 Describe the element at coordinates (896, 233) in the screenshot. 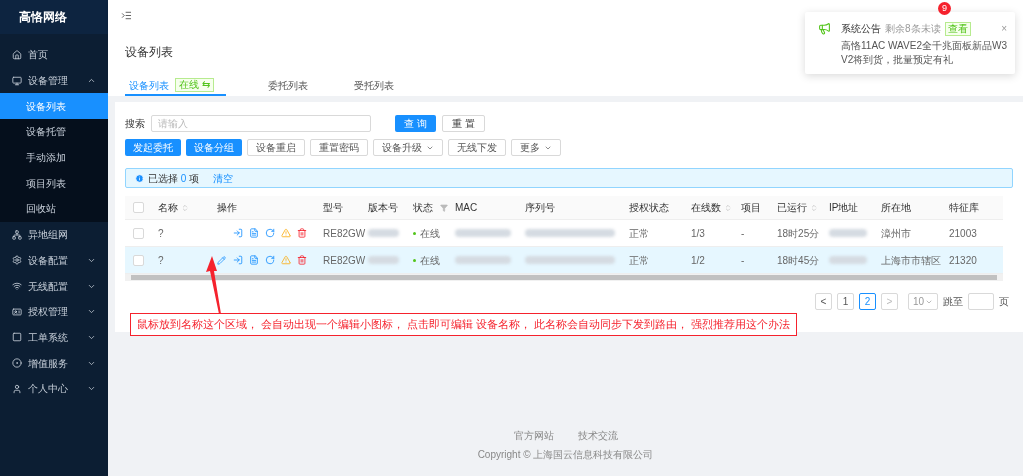

I see `table-cell-text: 漳州市` at that location.